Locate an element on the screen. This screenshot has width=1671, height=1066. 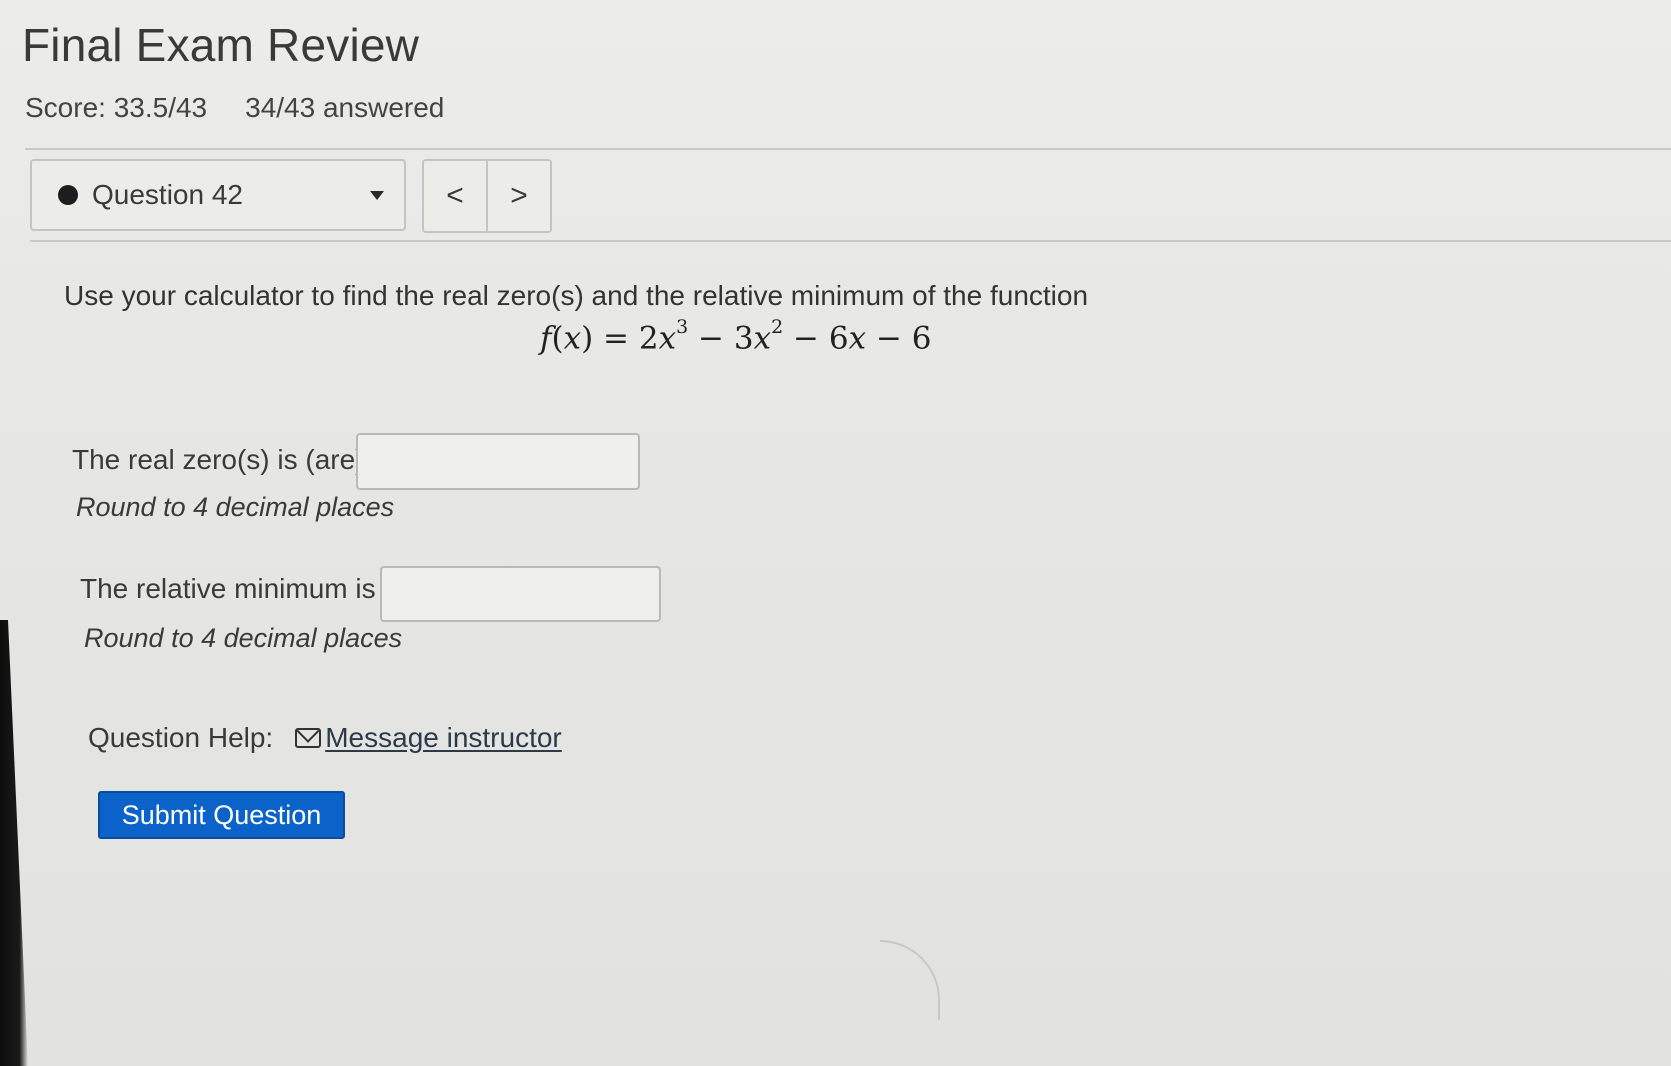
relative-minimum-rounding-note: Round to 4 decimal places is located at coordinates (243, 638).